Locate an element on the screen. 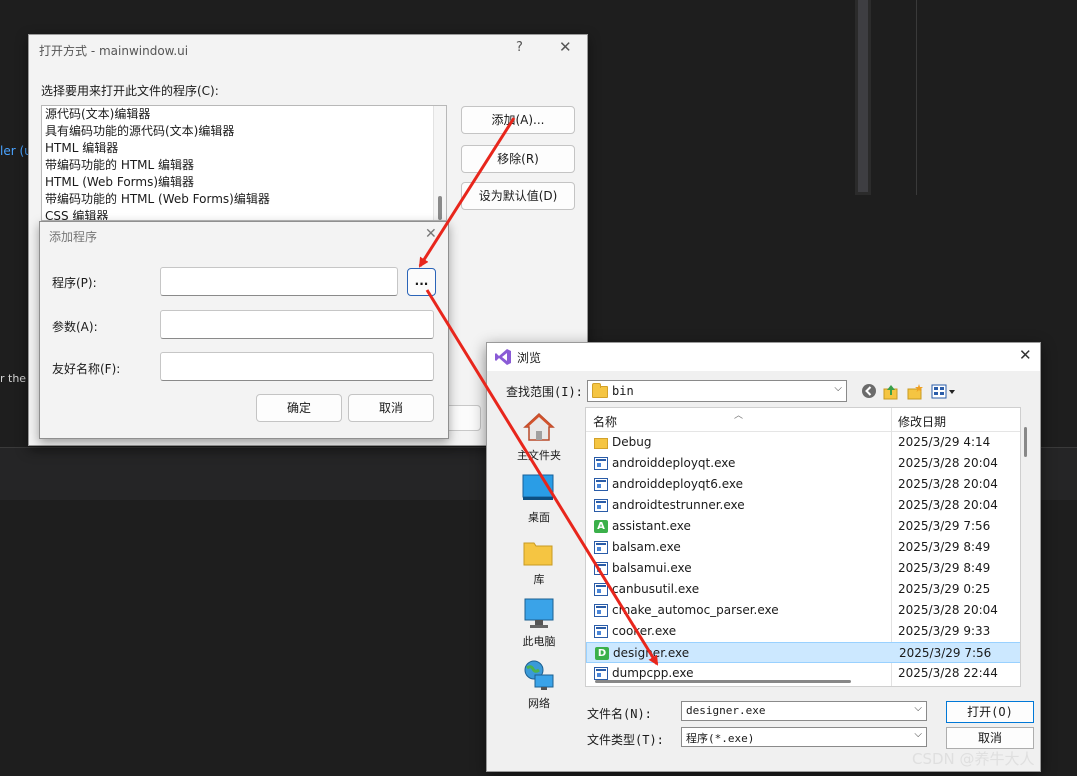  app-icon: D is located at coordinates (602, 653).